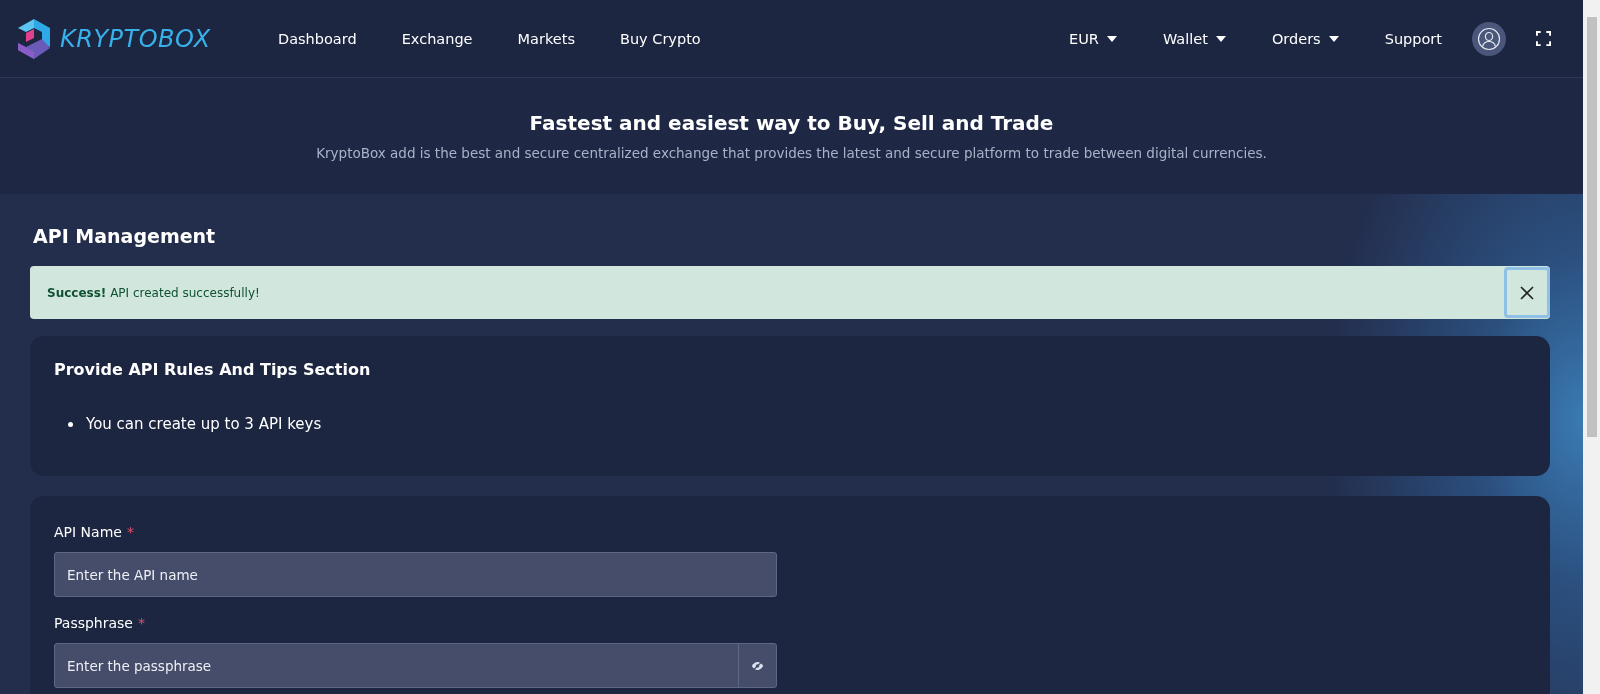 The image size is (1600, 694). Describe the element at coordinates (1194, 38) in the screenshot. I see `dropdown-menu: Wallet` at that location.